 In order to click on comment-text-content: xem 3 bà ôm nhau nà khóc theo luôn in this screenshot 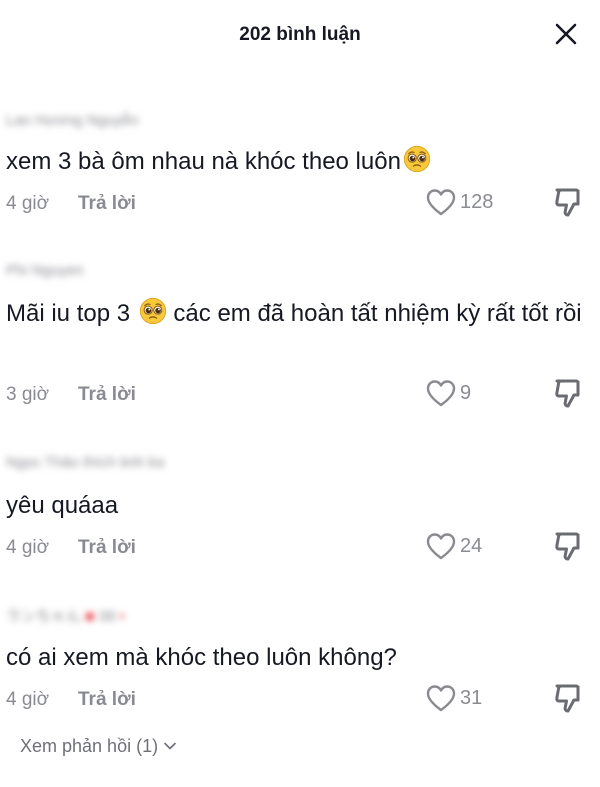, I will do `click(203, 161)`.